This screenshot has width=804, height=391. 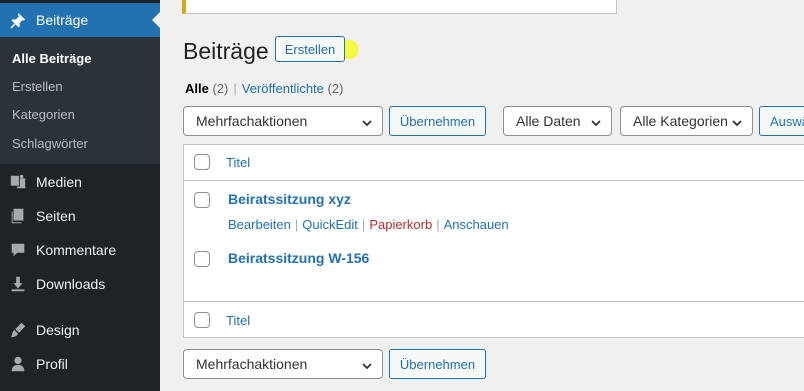 I want to click on pages-icon, so click(x=18, y=216).